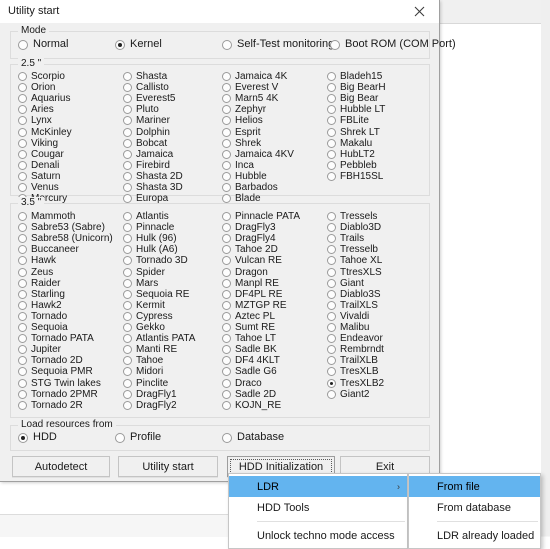 The image size is (550, 549). I want to click on drive-35-radio-manpl-re: Manpl RE, so click(250, 283).